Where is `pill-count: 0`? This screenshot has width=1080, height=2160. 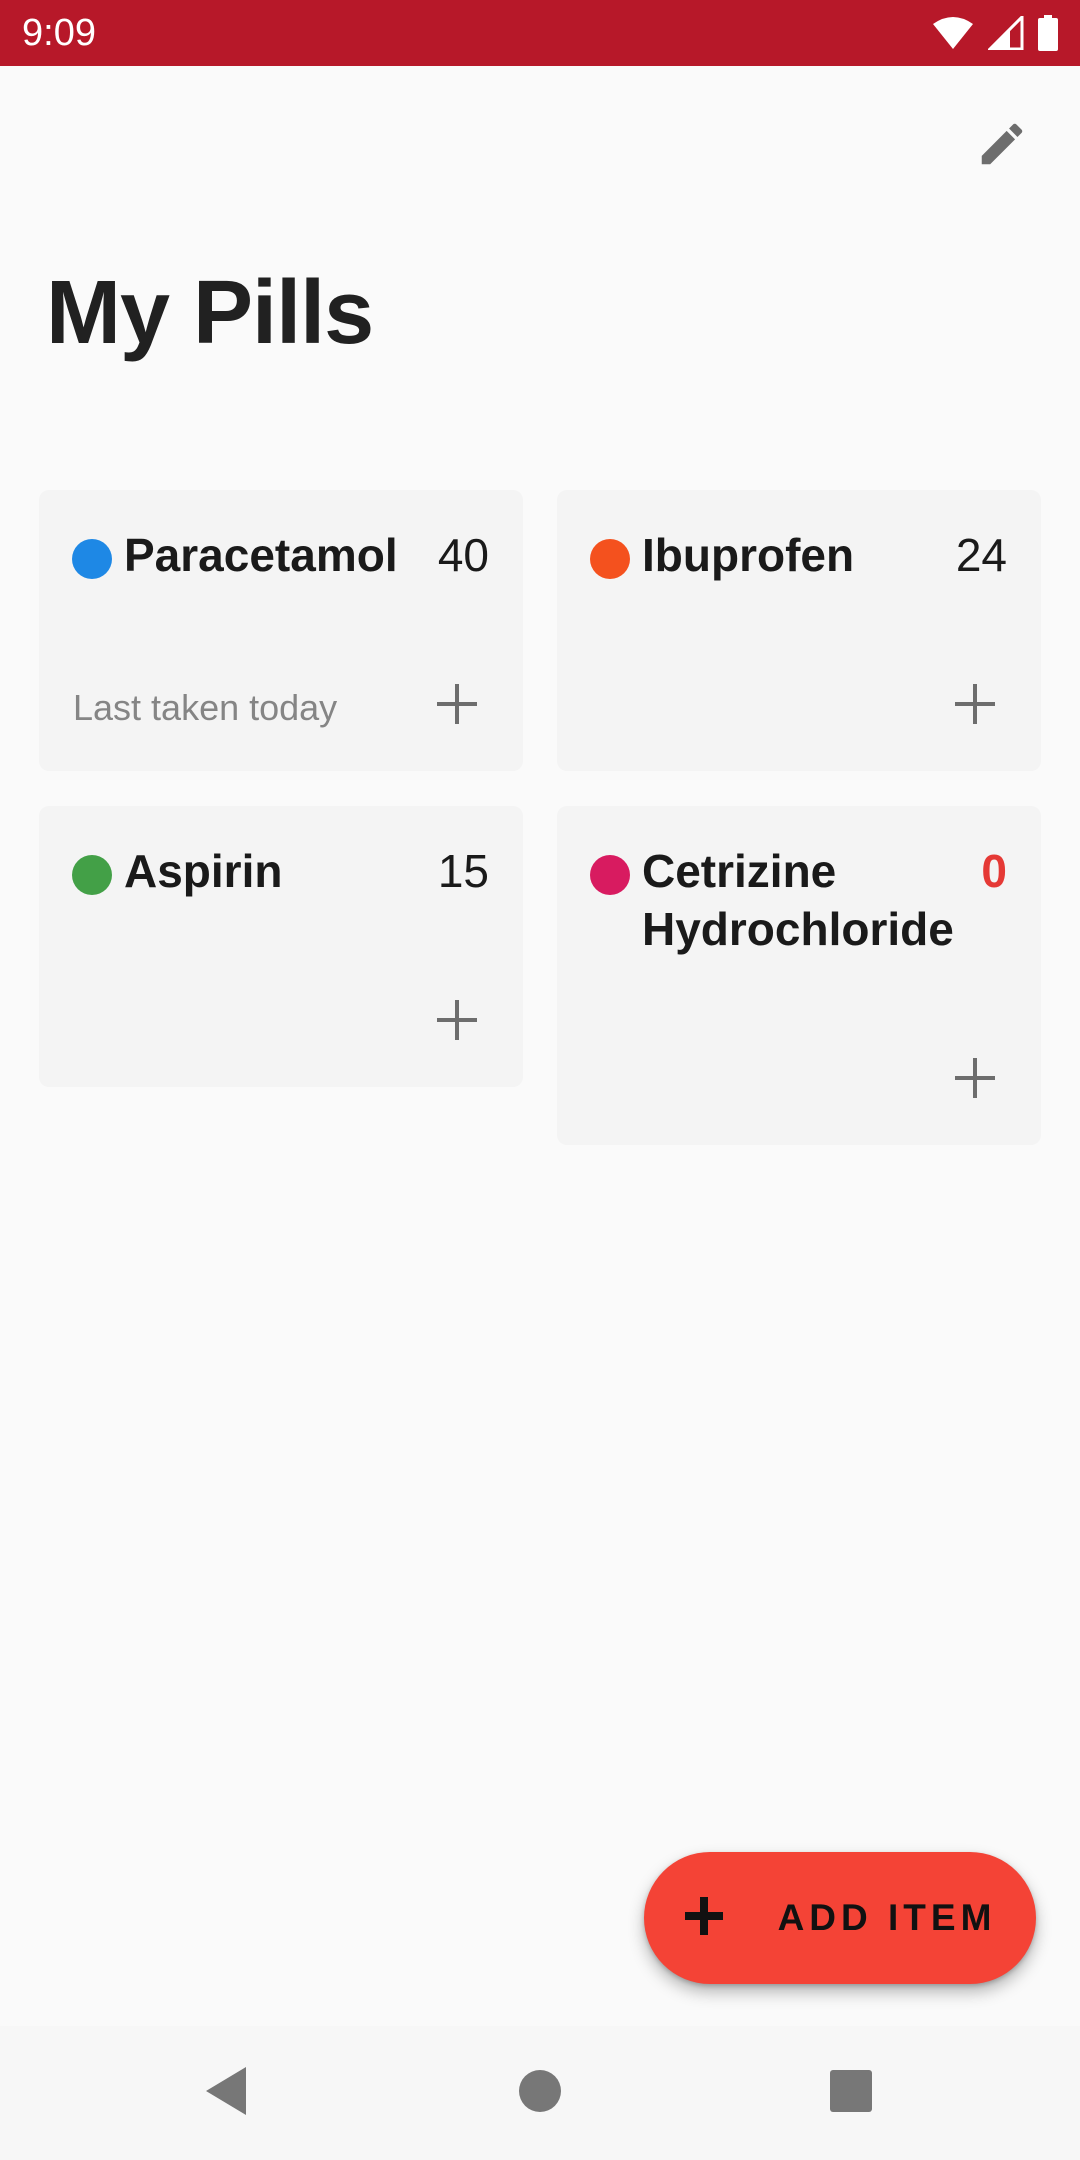
pill-count: 0 is located at coordinates (994, 871).